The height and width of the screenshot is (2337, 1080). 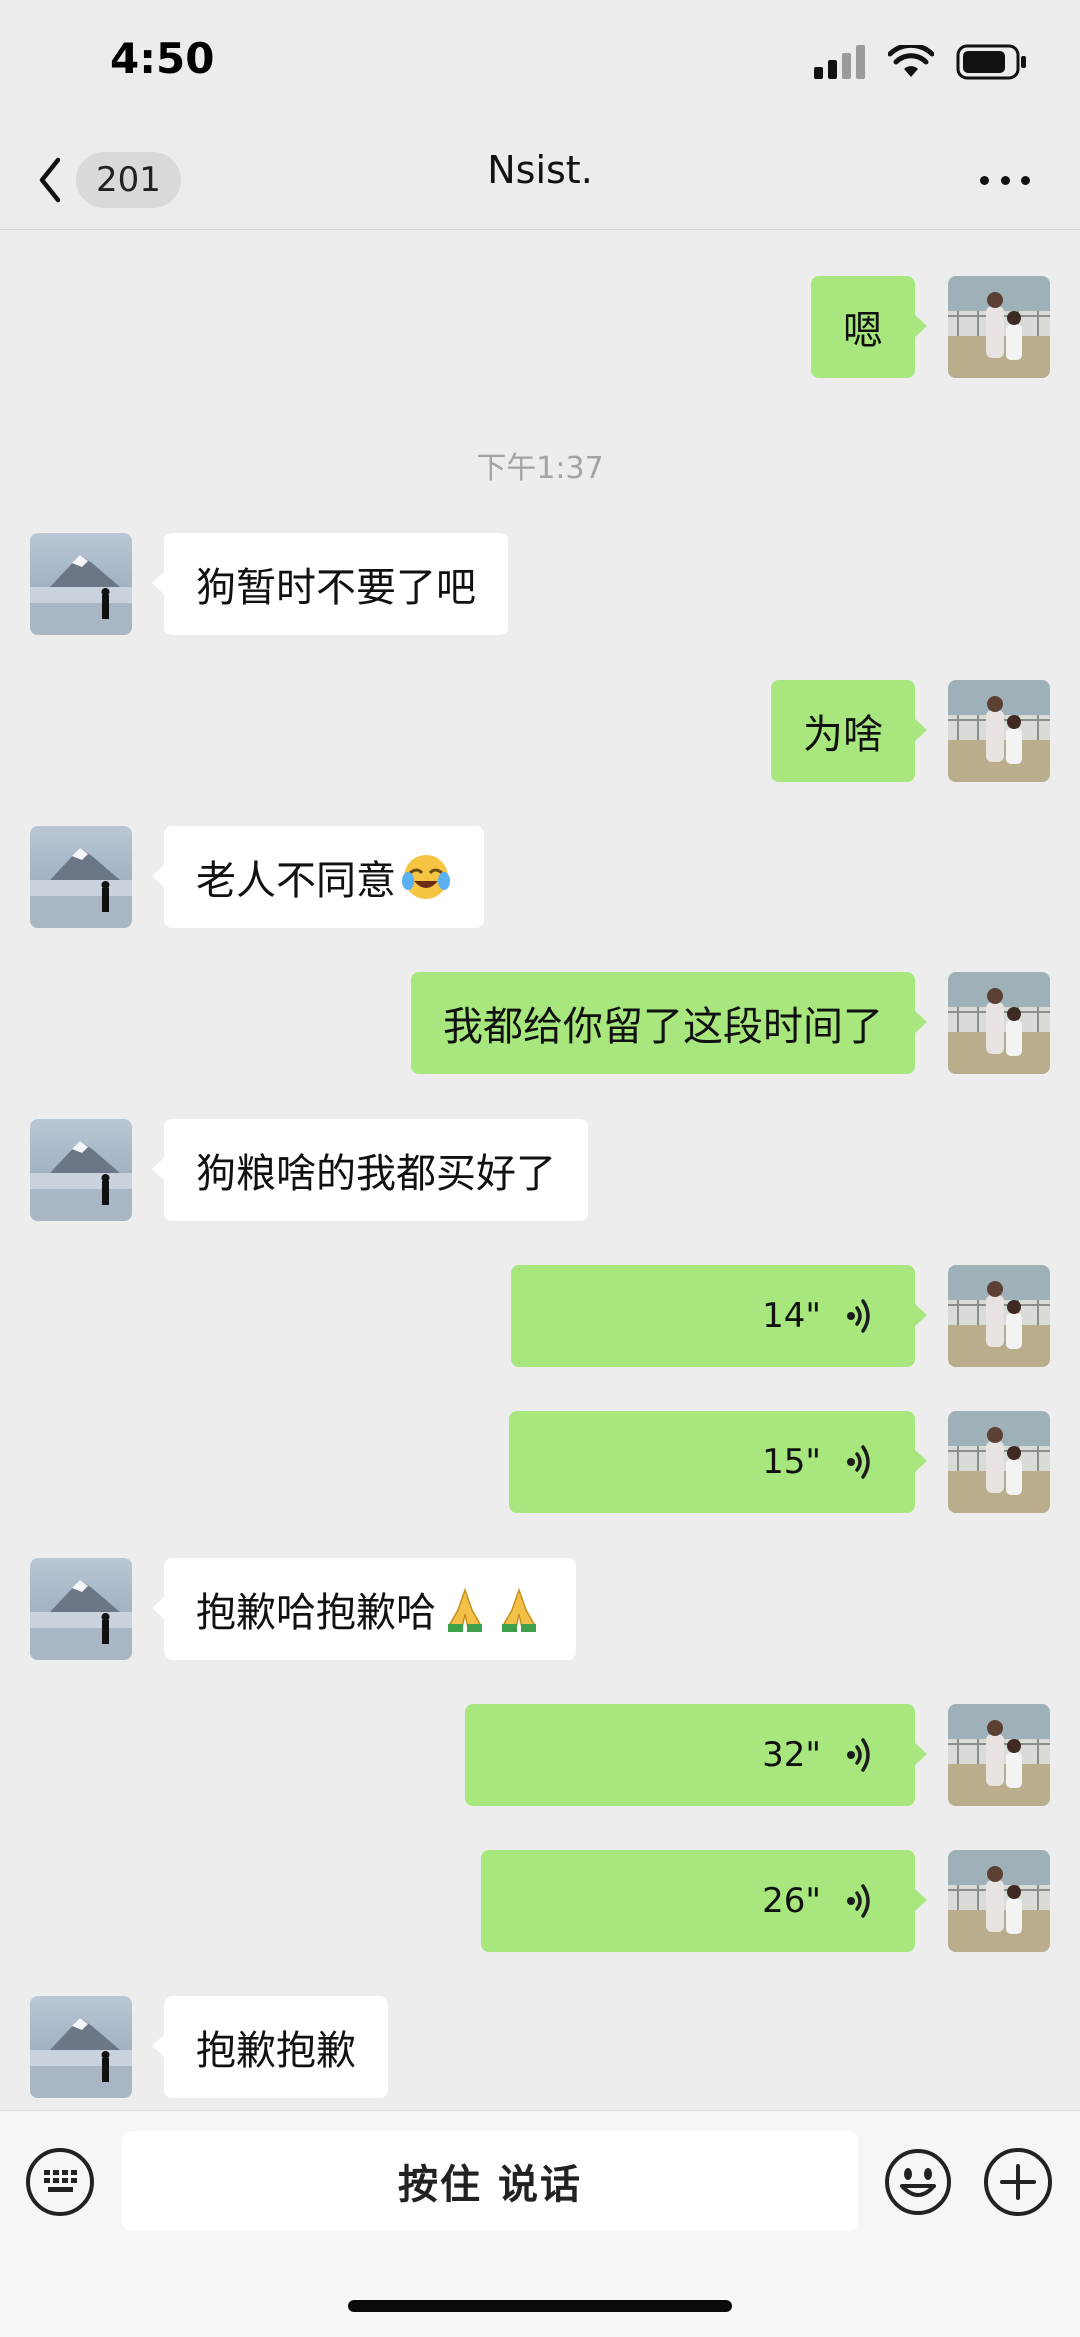 What do you see at coordinates (704, 1901) in the screenshot?
I see `voice-message-bubble: 26"` at bounding box center [704, 1901].